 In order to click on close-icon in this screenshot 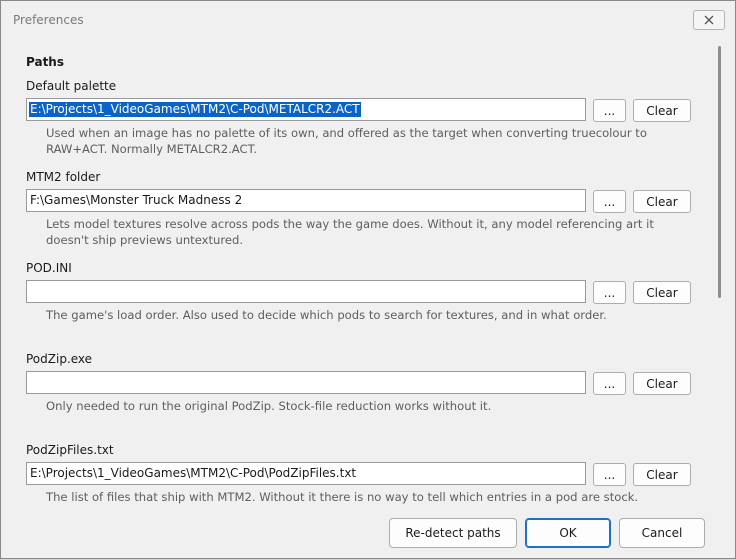, I will do `click(709, 20)`.